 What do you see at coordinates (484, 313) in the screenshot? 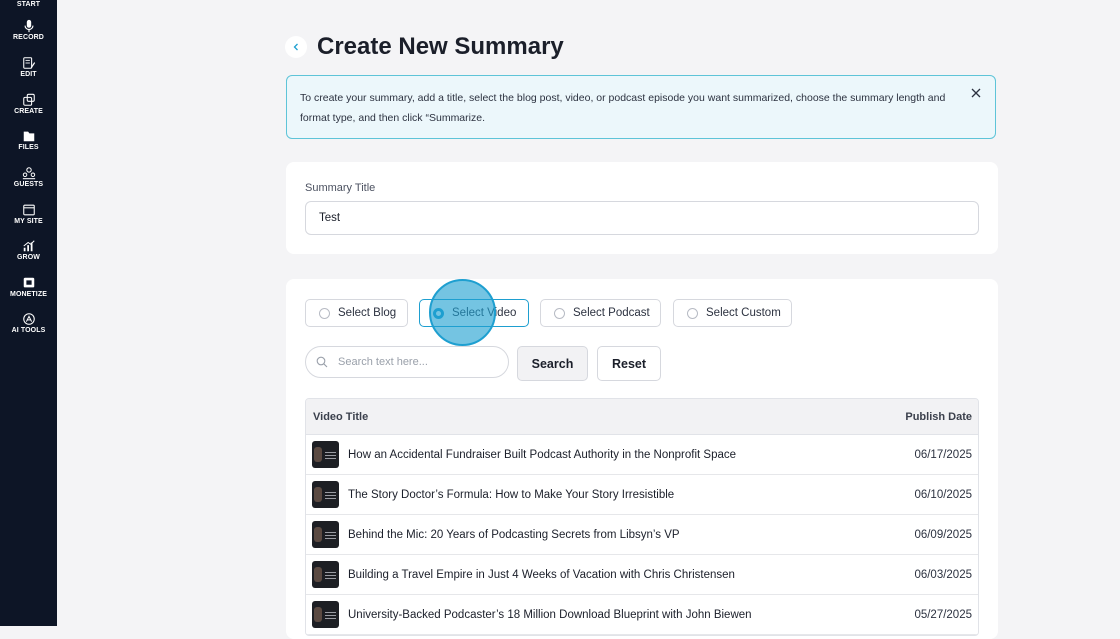
I see `select-video-label: Select Video` at bounding box center [484, 313].